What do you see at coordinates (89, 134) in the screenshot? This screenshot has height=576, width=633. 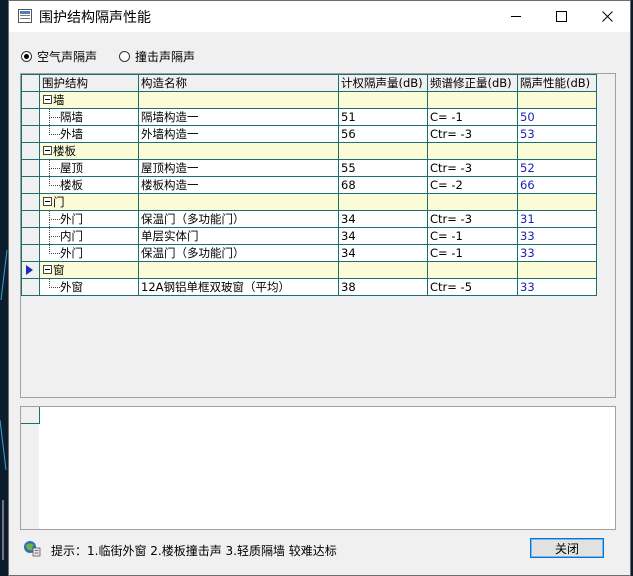 I see `cell-enclosure: 外墙` at bounding box center [89, 134].